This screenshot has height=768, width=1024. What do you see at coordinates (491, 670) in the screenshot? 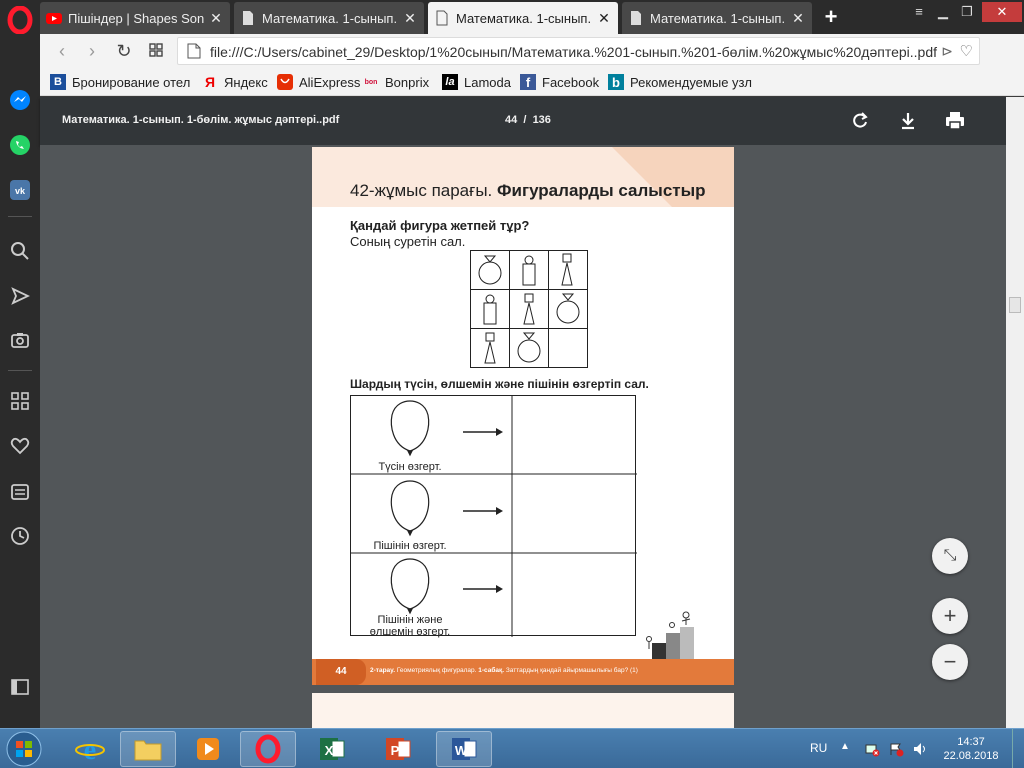
I see `footer-lesson: 1-сабақ.` at bounding box center [491, 670].